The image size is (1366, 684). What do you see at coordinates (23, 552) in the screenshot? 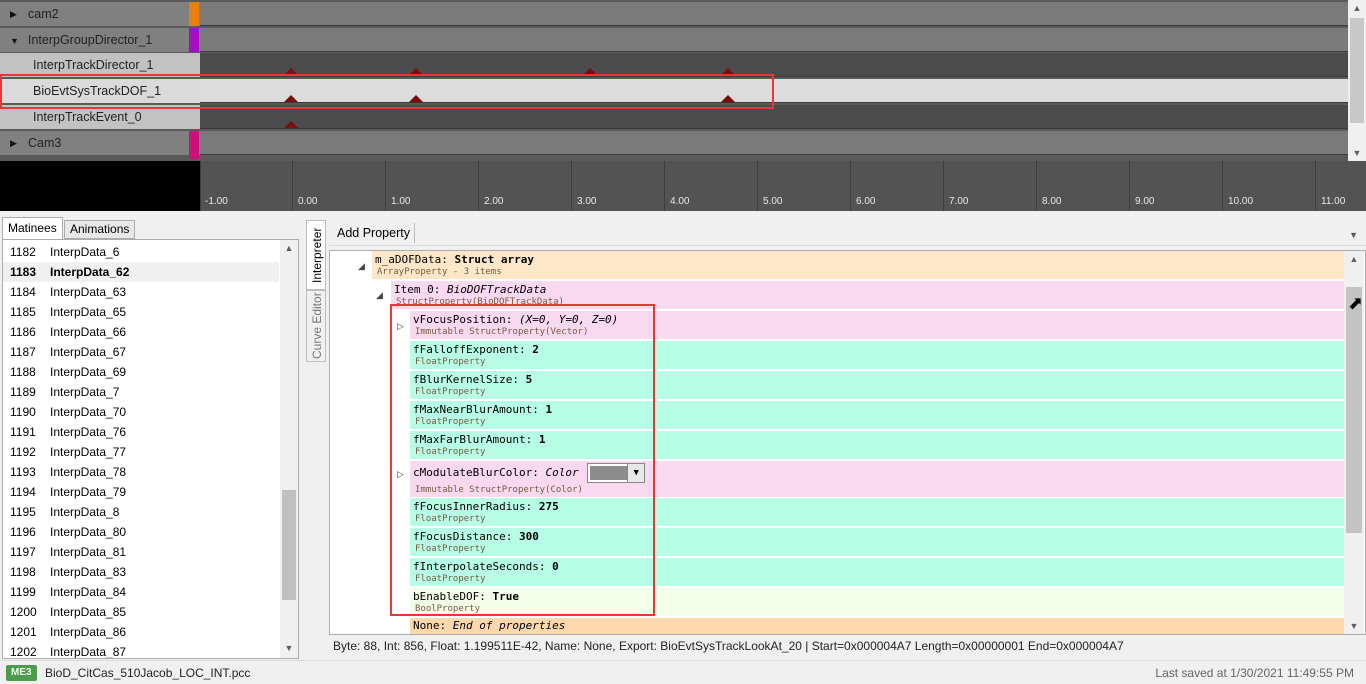
I see `list-item-index: 1197` at bounding box center [23, 552].